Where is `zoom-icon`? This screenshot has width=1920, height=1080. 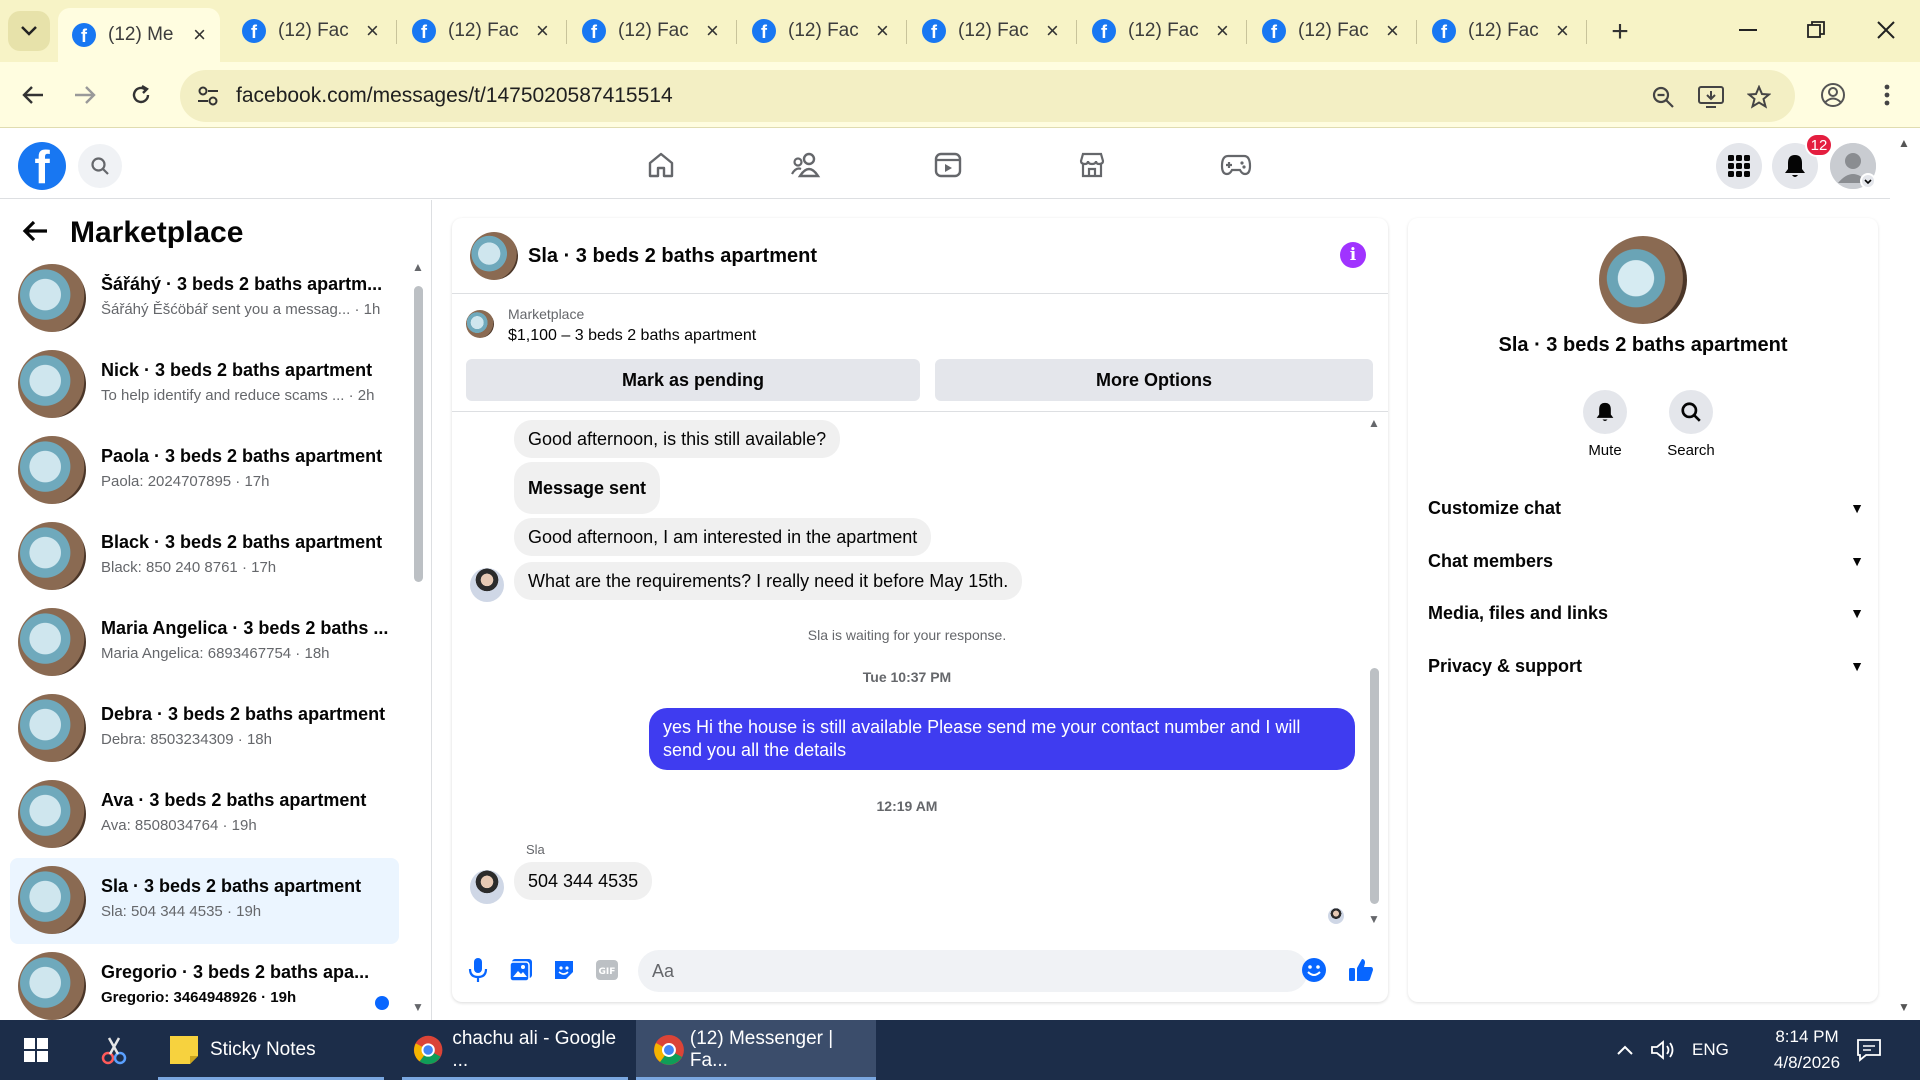 zoom-icon is located at coordinates (1663, 97).